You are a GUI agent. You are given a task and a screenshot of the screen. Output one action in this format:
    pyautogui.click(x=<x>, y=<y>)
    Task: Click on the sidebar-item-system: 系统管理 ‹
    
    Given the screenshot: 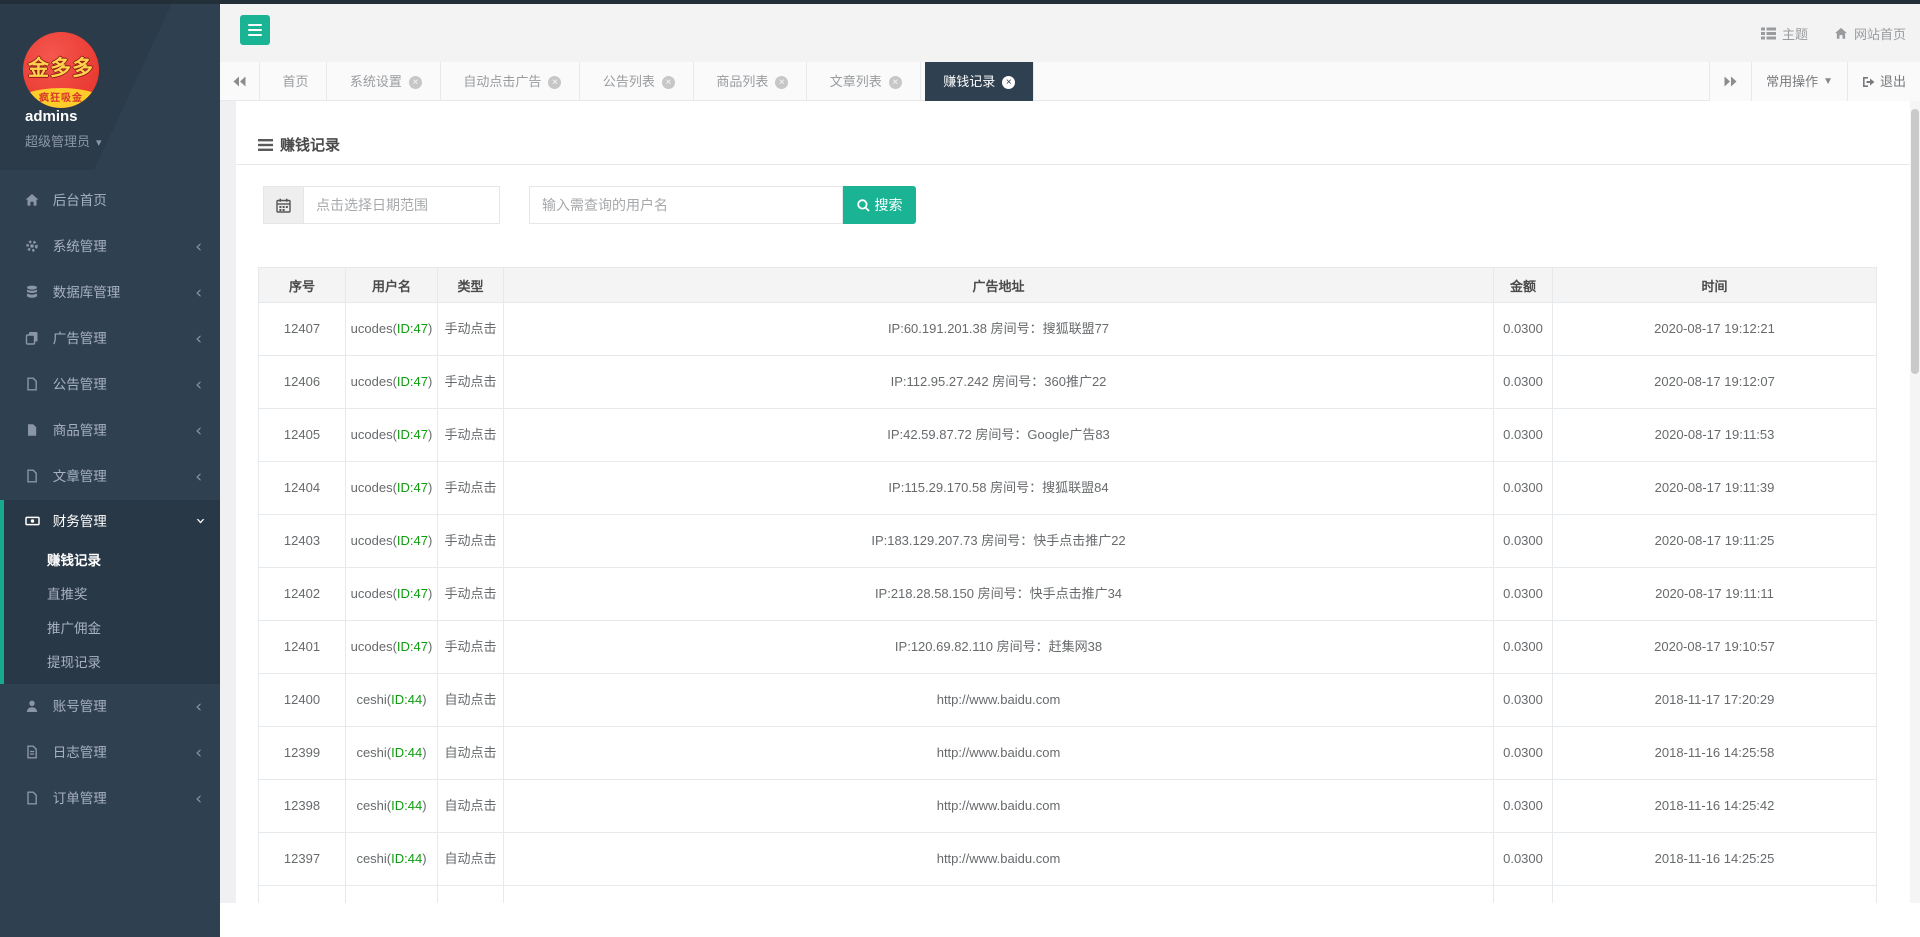 What is the action you would take?
    pyautogui.click(x=110, y=247)
    